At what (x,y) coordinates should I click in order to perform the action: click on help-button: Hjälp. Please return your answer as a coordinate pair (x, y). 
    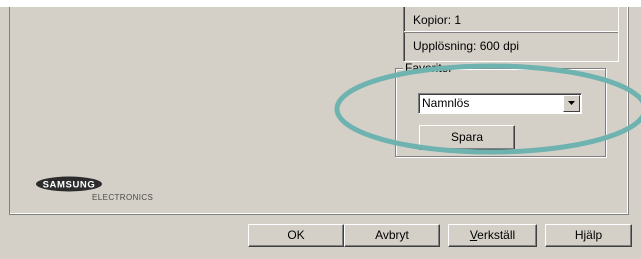
    Looking at the image, I should click on (588, 235).